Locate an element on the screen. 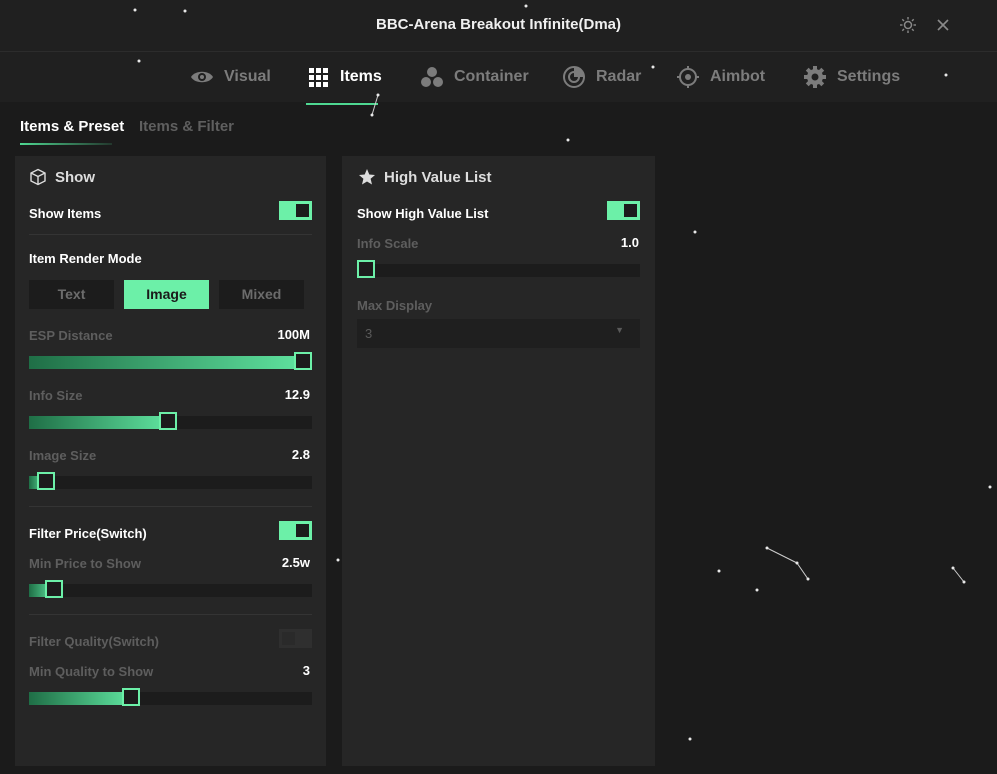 The width and height of the screenshot is (997, 774). show-items-label: Show Items is located at coordinates (65, 213).